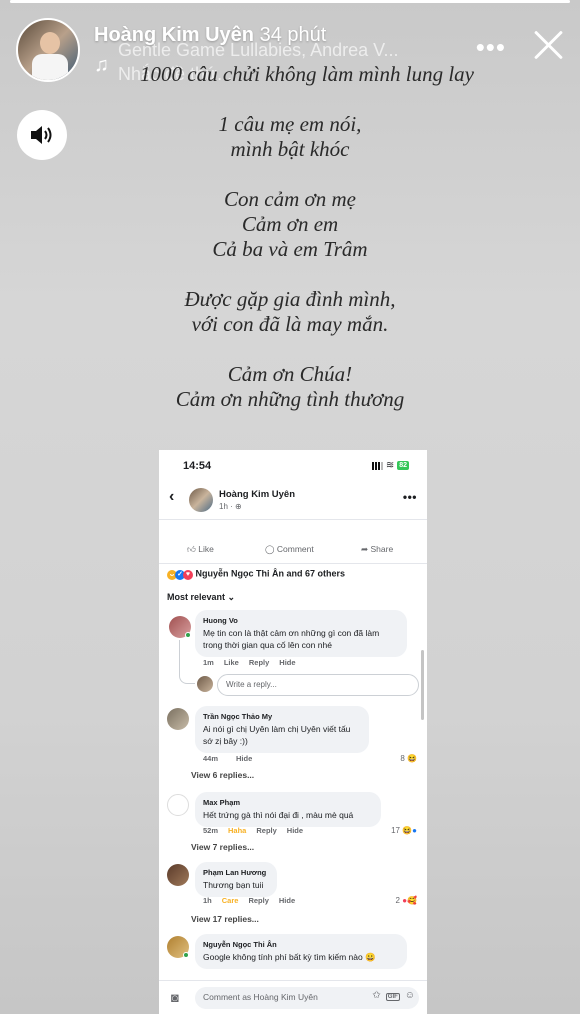  Describe the element at coordinates (233, 885) in the screenshot. I see `comment-text: Thương bạn tuii` at that location.